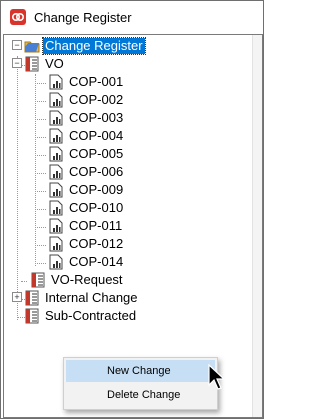 The image size is (320, 419). I want to click on tree-node-cop-014: COP-014, so click(86, 262).